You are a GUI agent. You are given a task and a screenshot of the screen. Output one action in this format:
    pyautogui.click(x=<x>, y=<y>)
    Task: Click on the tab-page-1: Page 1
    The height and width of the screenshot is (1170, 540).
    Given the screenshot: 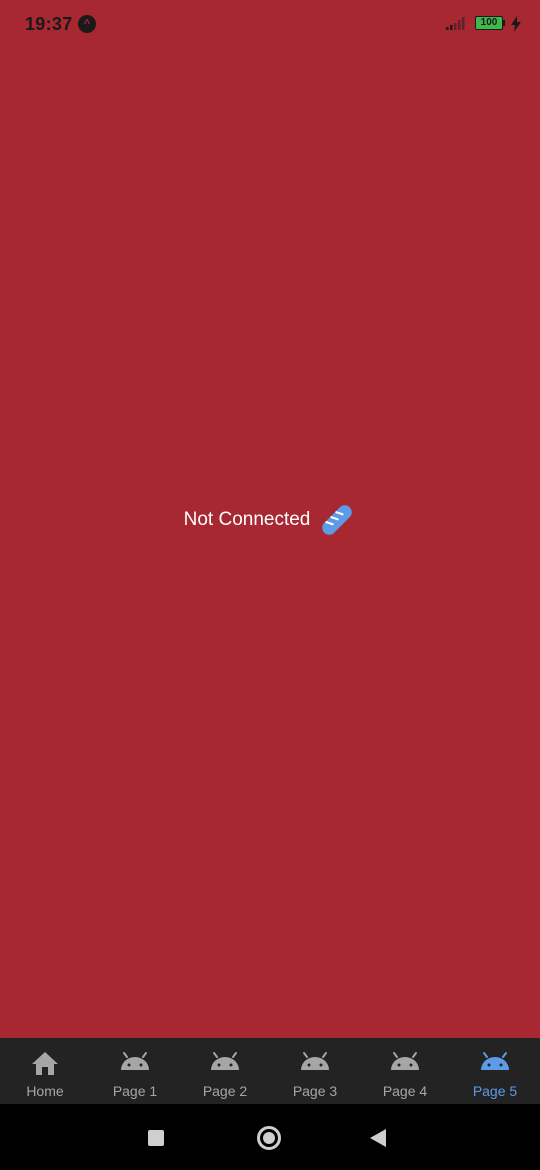 What is the action you would take?
    pyautogui.click(x=135, y=1071)
    